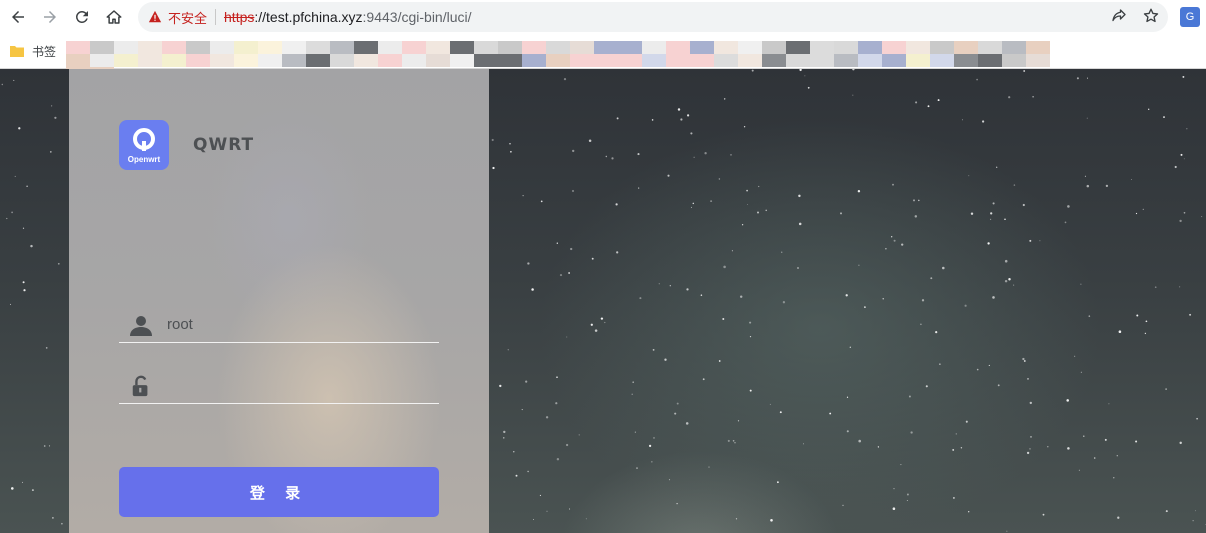 Image resolution: width=1206 pixels, height=533 pixels. What do you see at coordinates (1151, 16) in the screenshot?
I see `bookmark-star-icon` at bounding box center [1151, 16].